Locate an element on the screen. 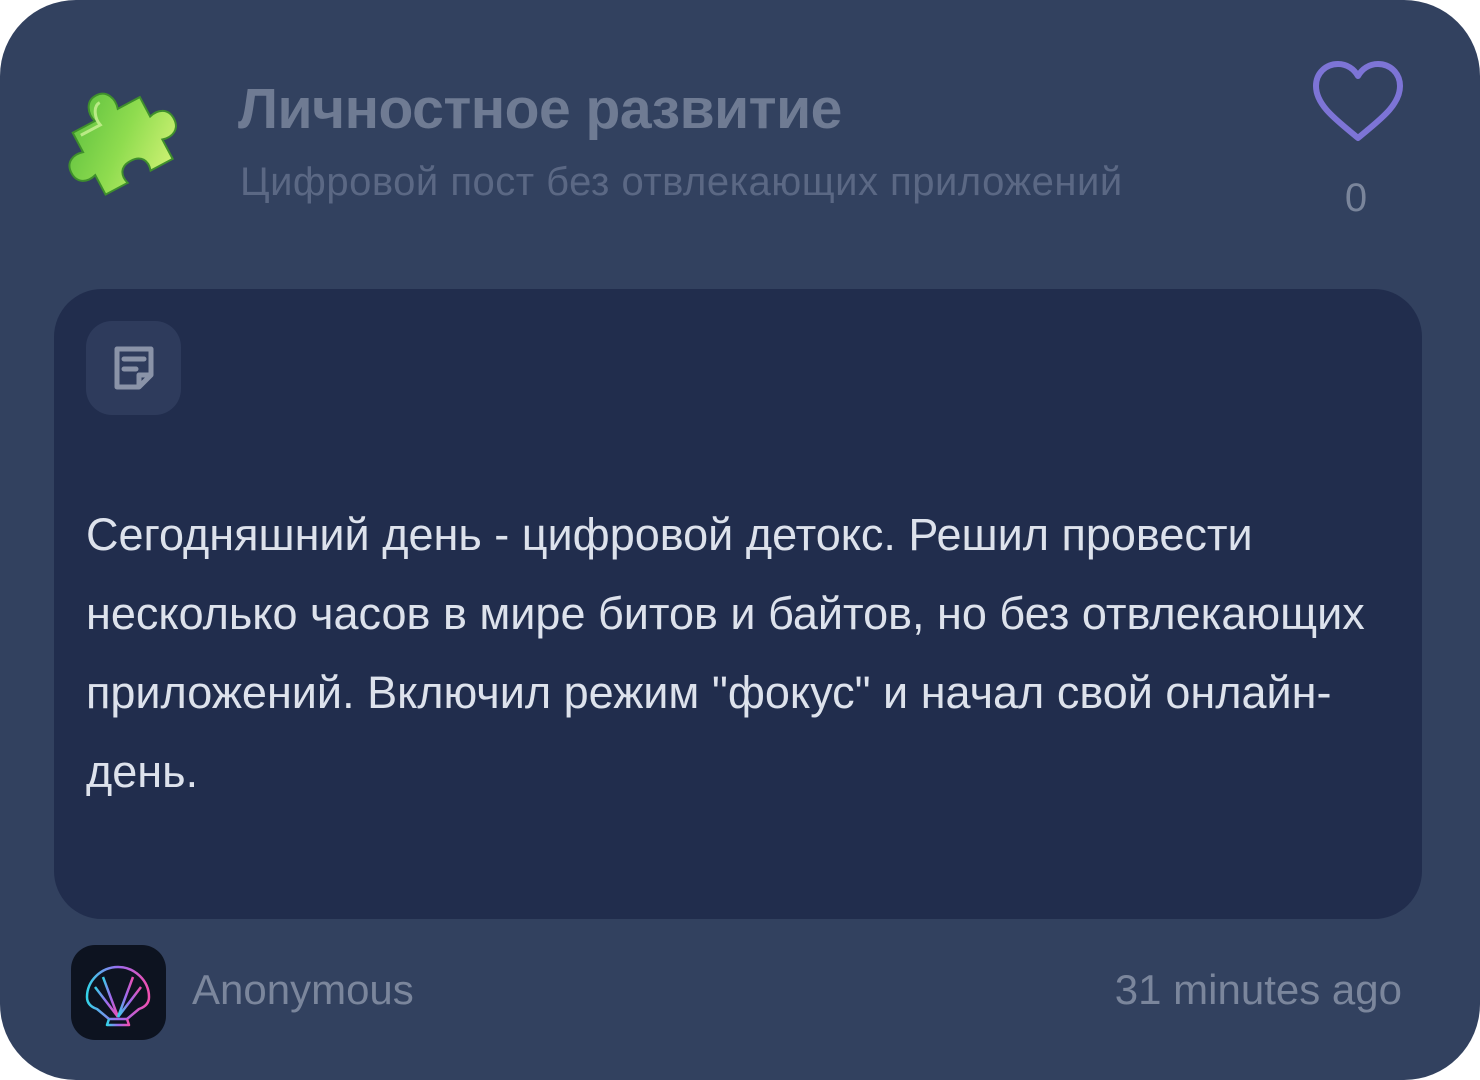  note-icon is located at coordinates (134, 368).